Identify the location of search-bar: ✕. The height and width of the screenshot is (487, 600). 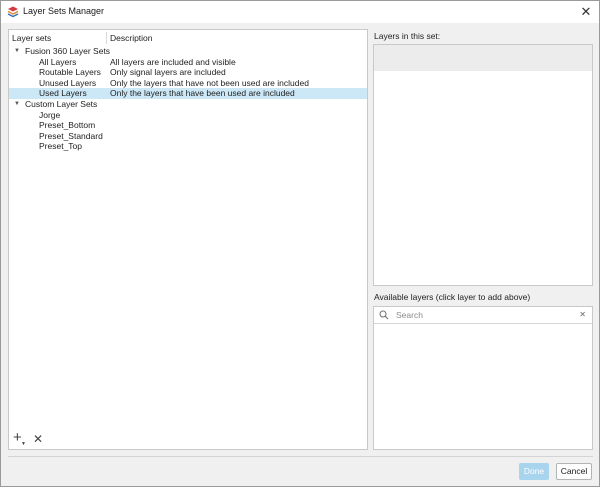
(483, 315).